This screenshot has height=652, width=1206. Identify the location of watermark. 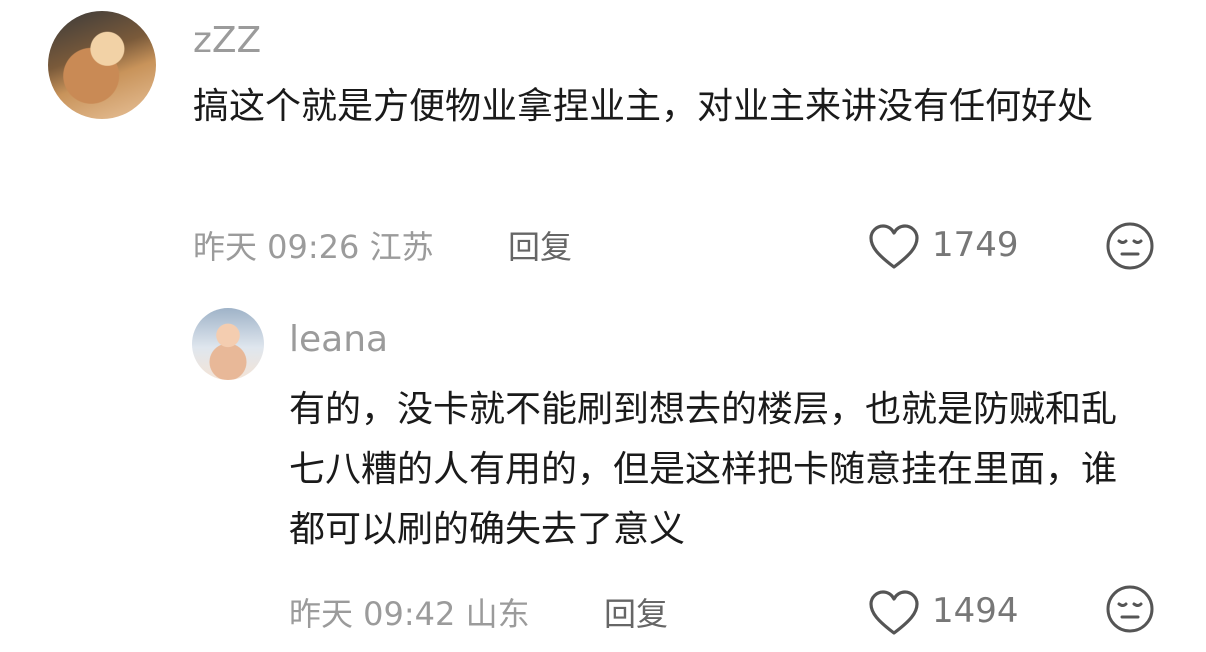
(1112, 619).